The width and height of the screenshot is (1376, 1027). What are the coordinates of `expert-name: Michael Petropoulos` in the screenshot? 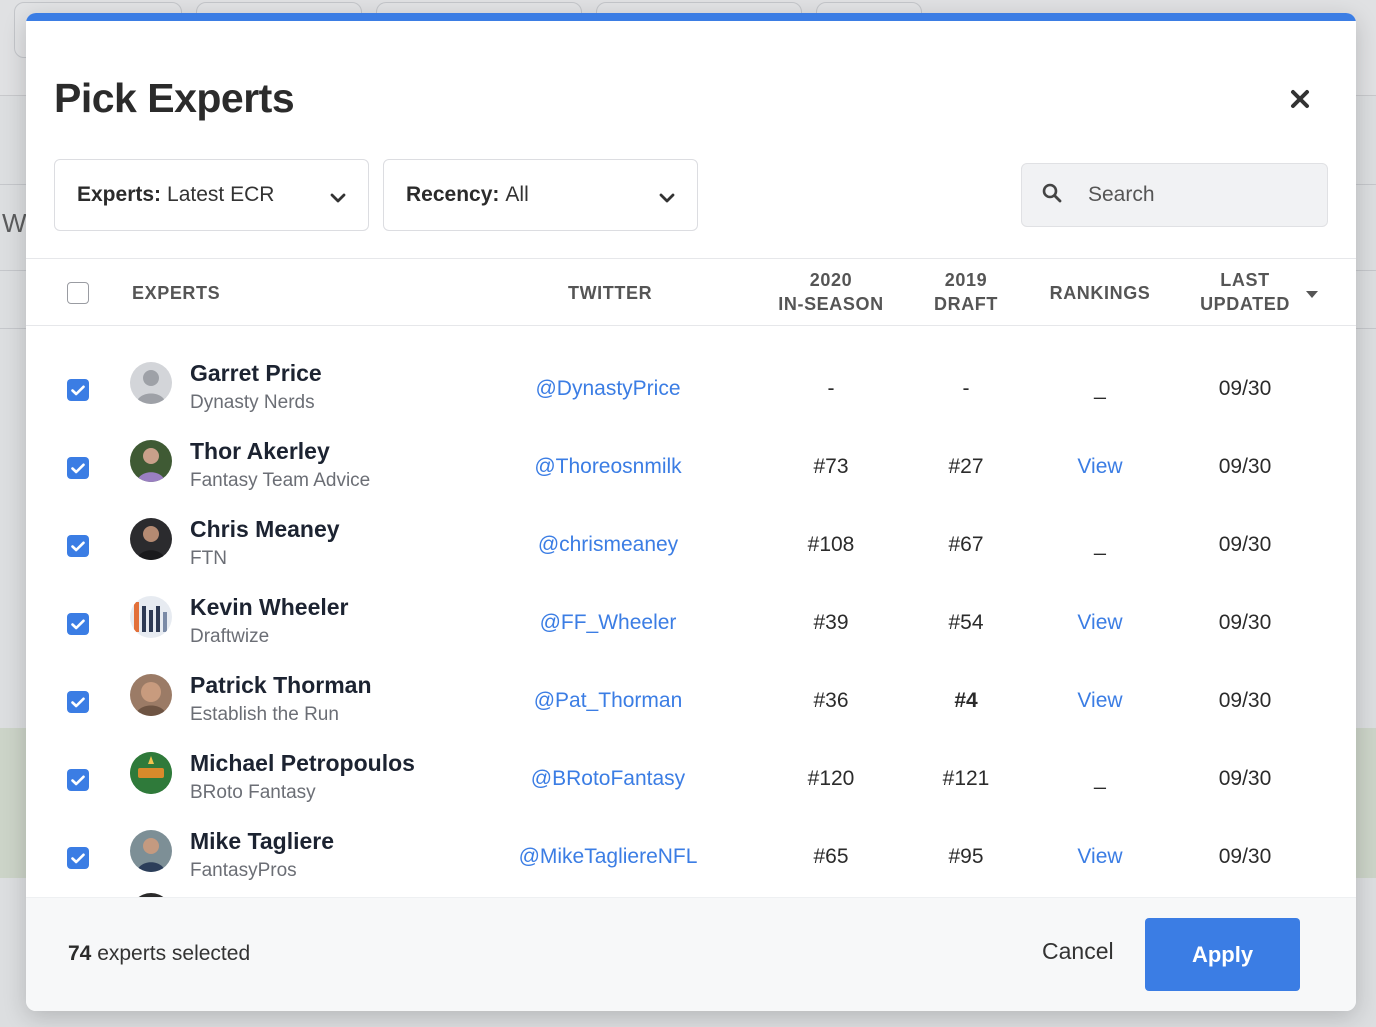 It's located at (302, 763).